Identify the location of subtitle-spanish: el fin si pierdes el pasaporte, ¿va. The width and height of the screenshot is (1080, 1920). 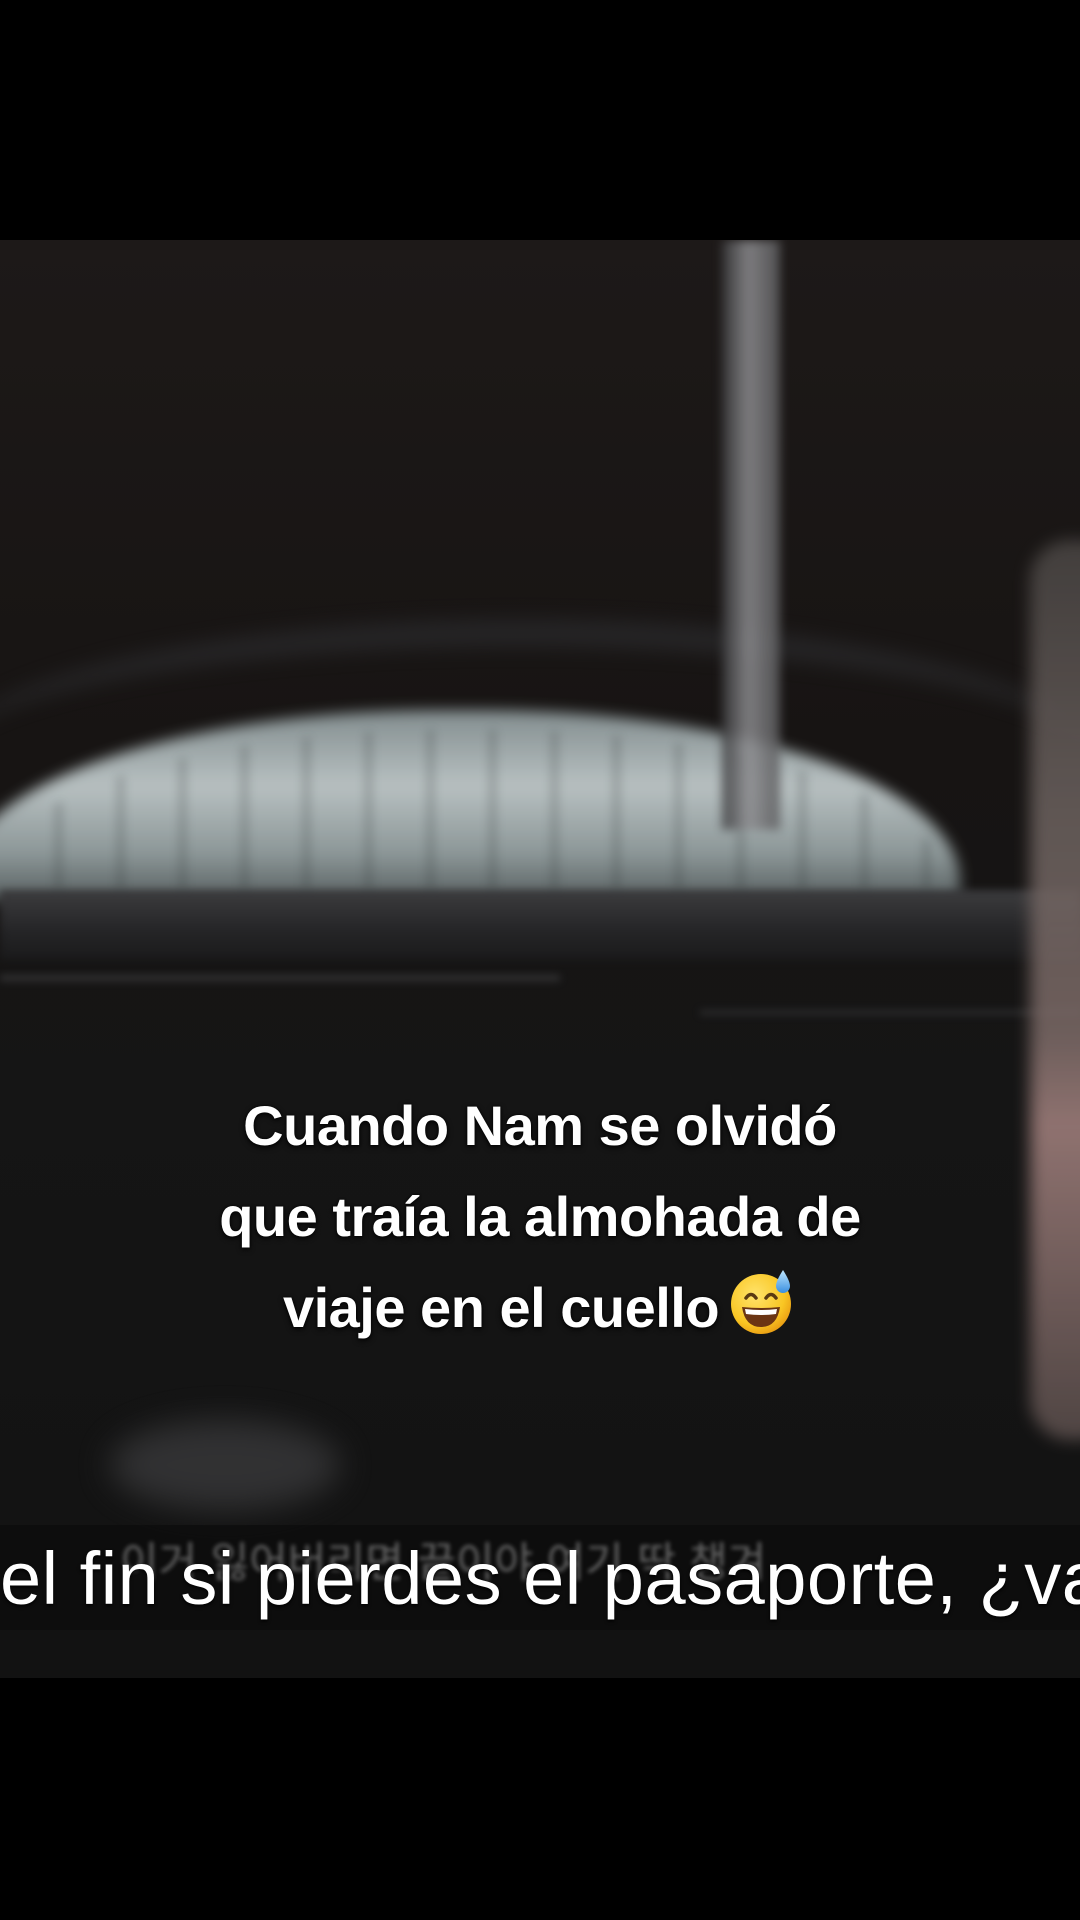
(540, 1578).